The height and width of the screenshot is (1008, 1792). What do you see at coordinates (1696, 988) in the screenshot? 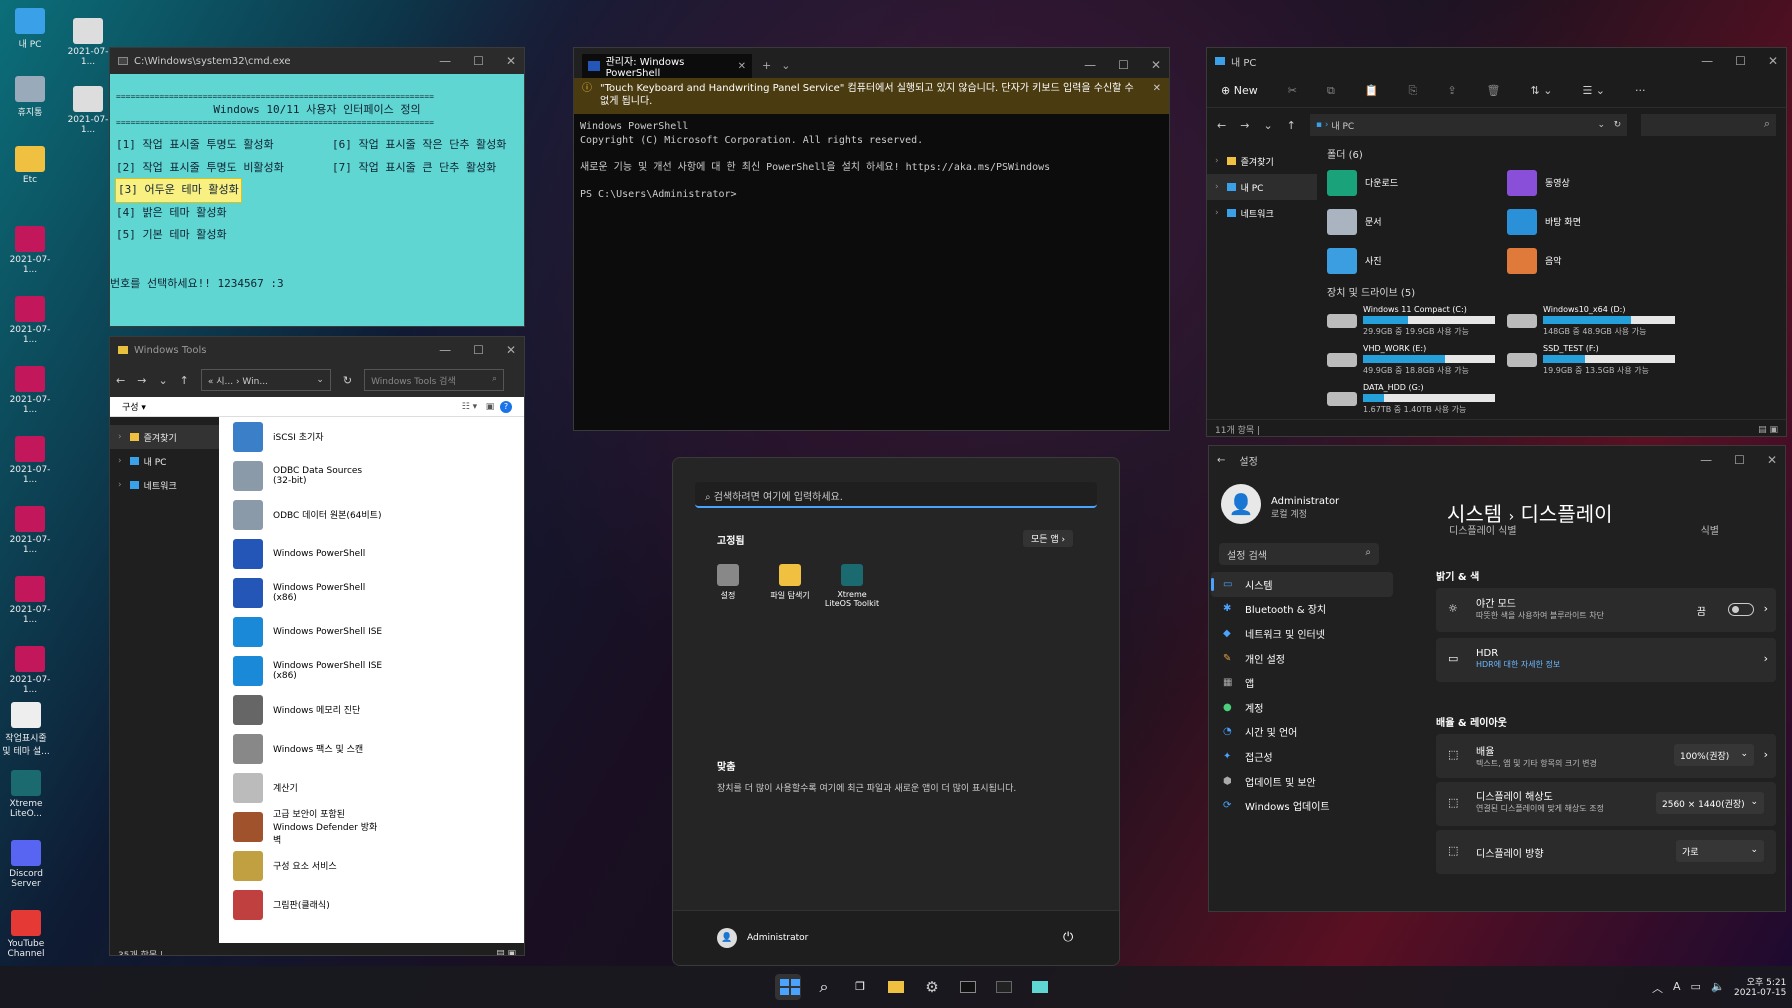
I see `network-icon: ▭` at bounding box center [1696, 988].